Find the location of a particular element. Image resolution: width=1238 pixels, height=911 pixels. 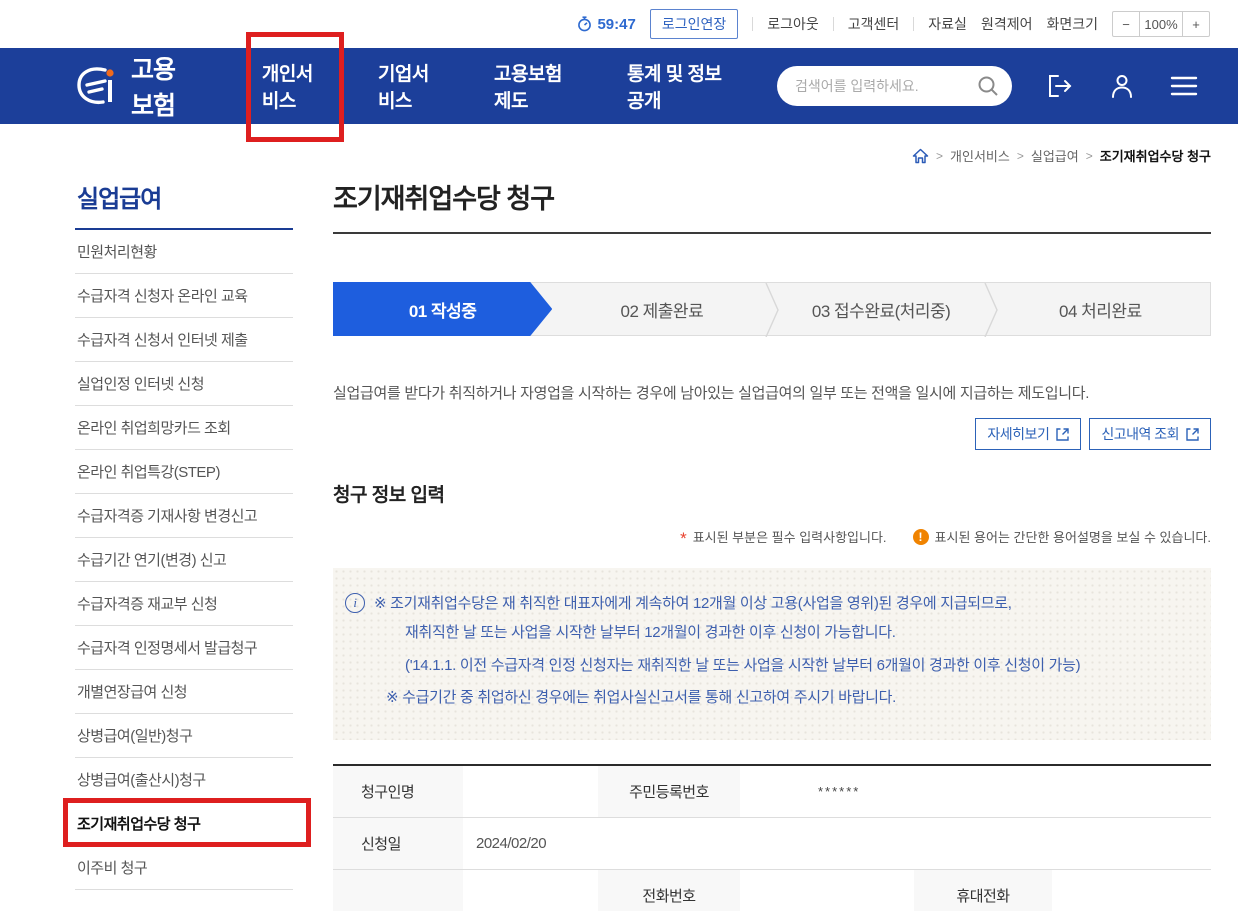

nav-item-insurance-system: 고용보험 제도 is located at coordinates (535, 86).